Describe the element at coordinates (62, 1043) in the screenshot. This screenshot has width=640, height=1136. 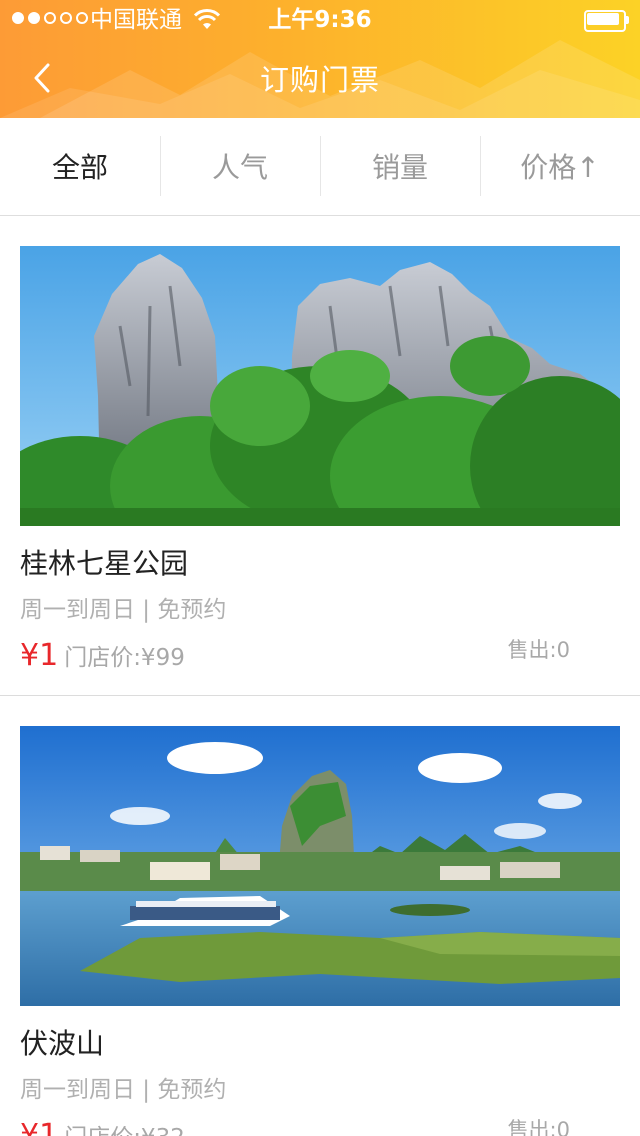
I see `ticket-name: 伏波山` at that location.